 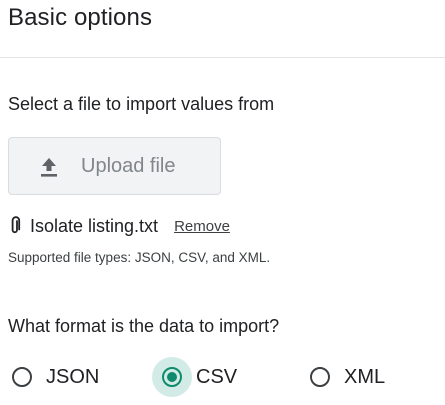 I want to click on attached-file-row: Isolate listing.txt Remove, so click(x=119, y=226).